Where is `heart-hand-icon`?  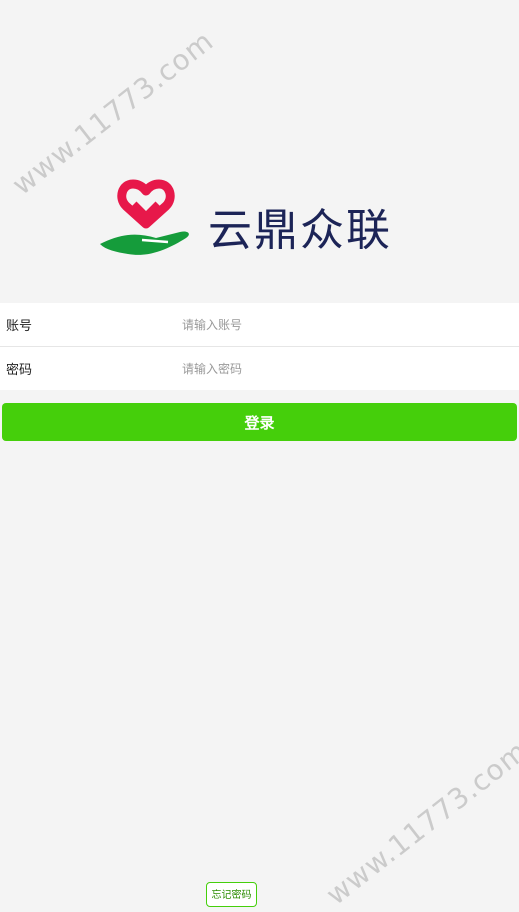 heart-hand-icon is located at coordinates (144, 217).